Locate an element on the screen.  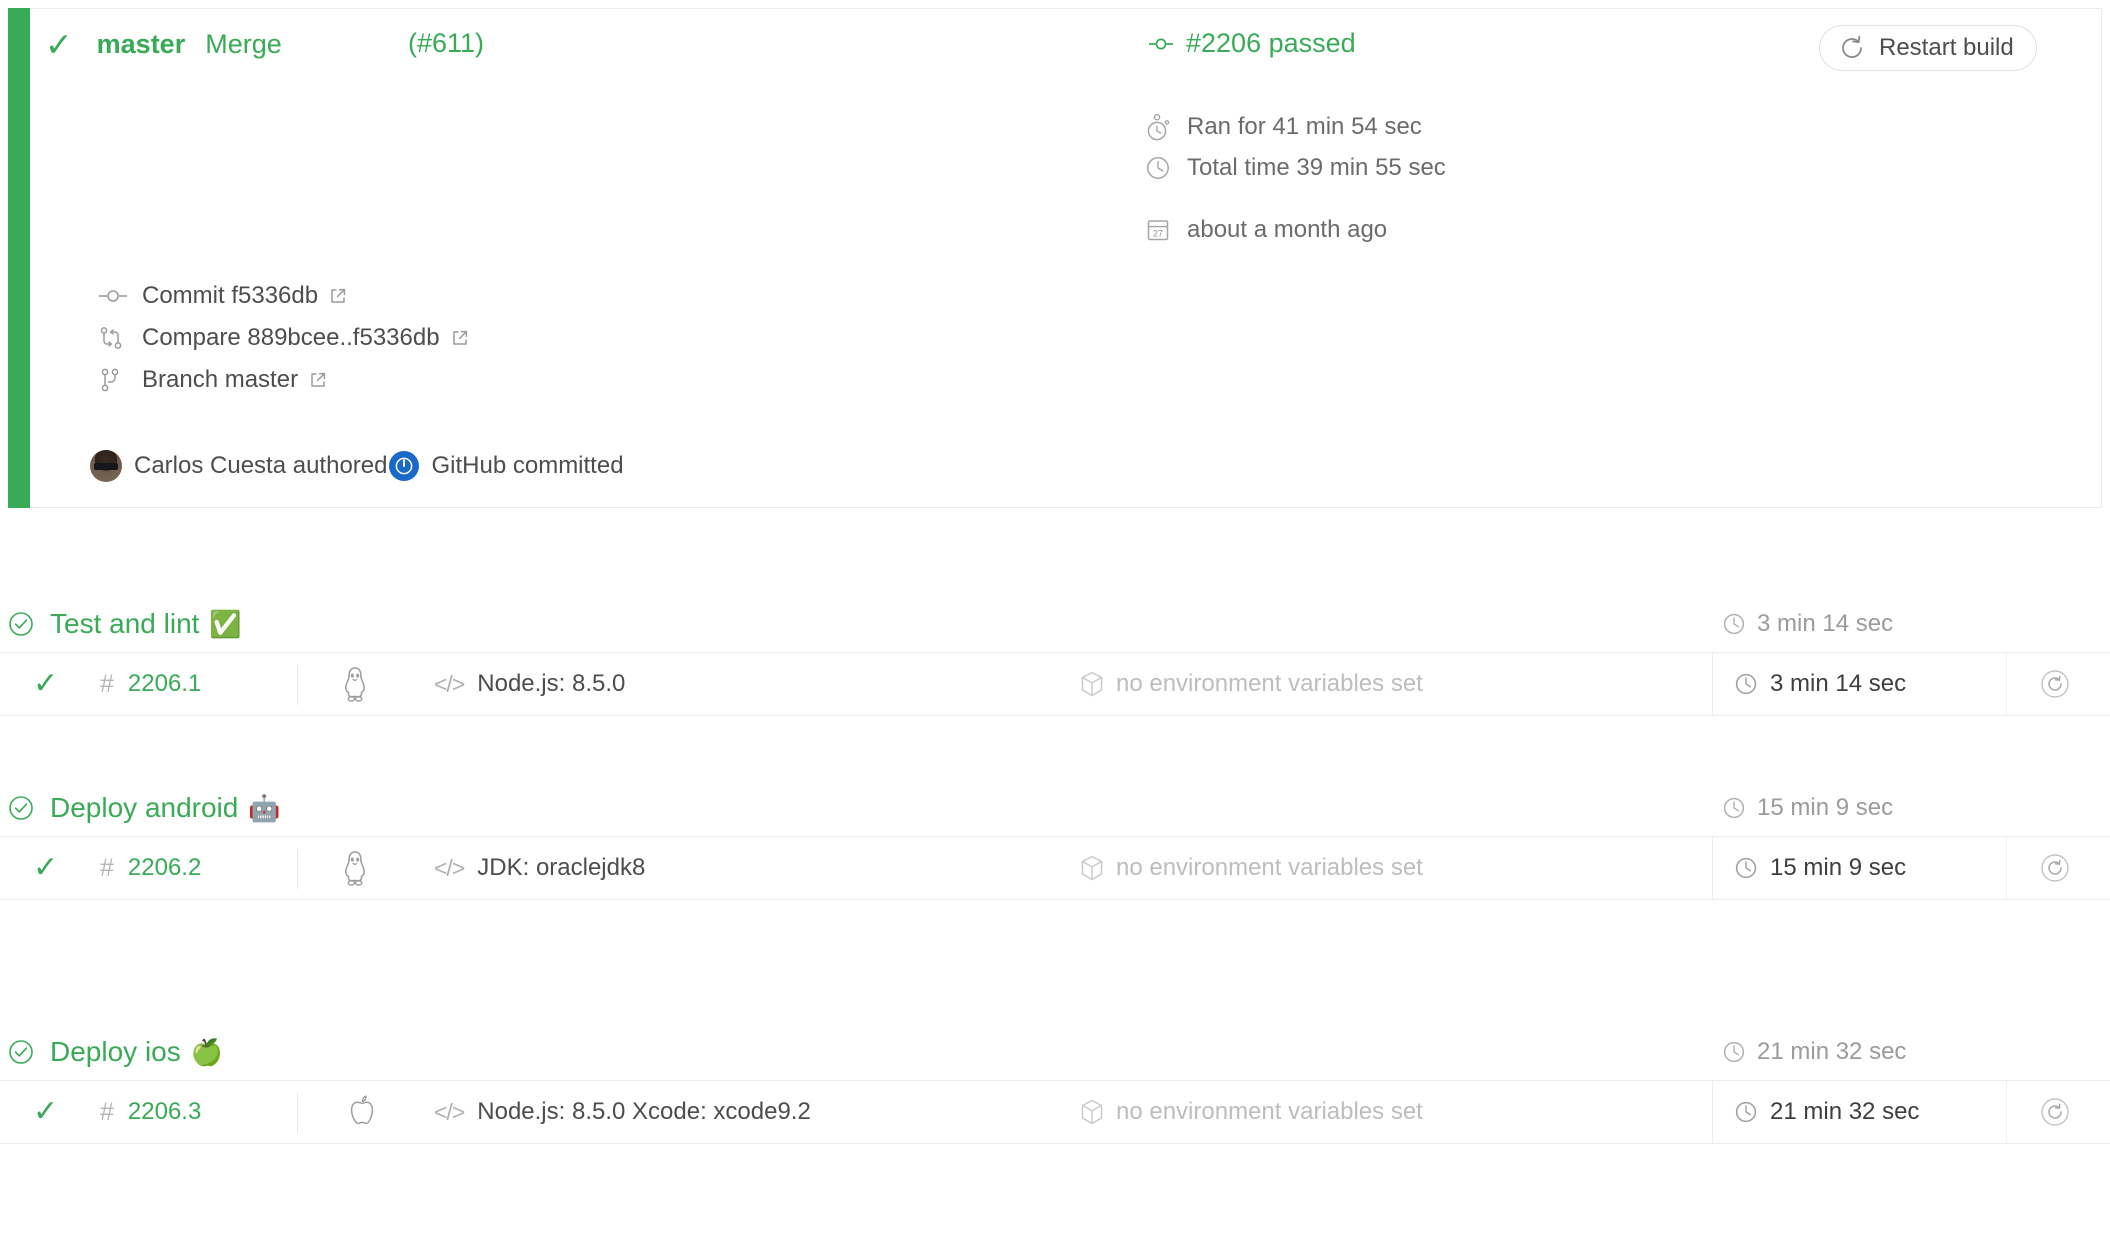
build-pull-request: (#611) is located at coordinates (446, 43).